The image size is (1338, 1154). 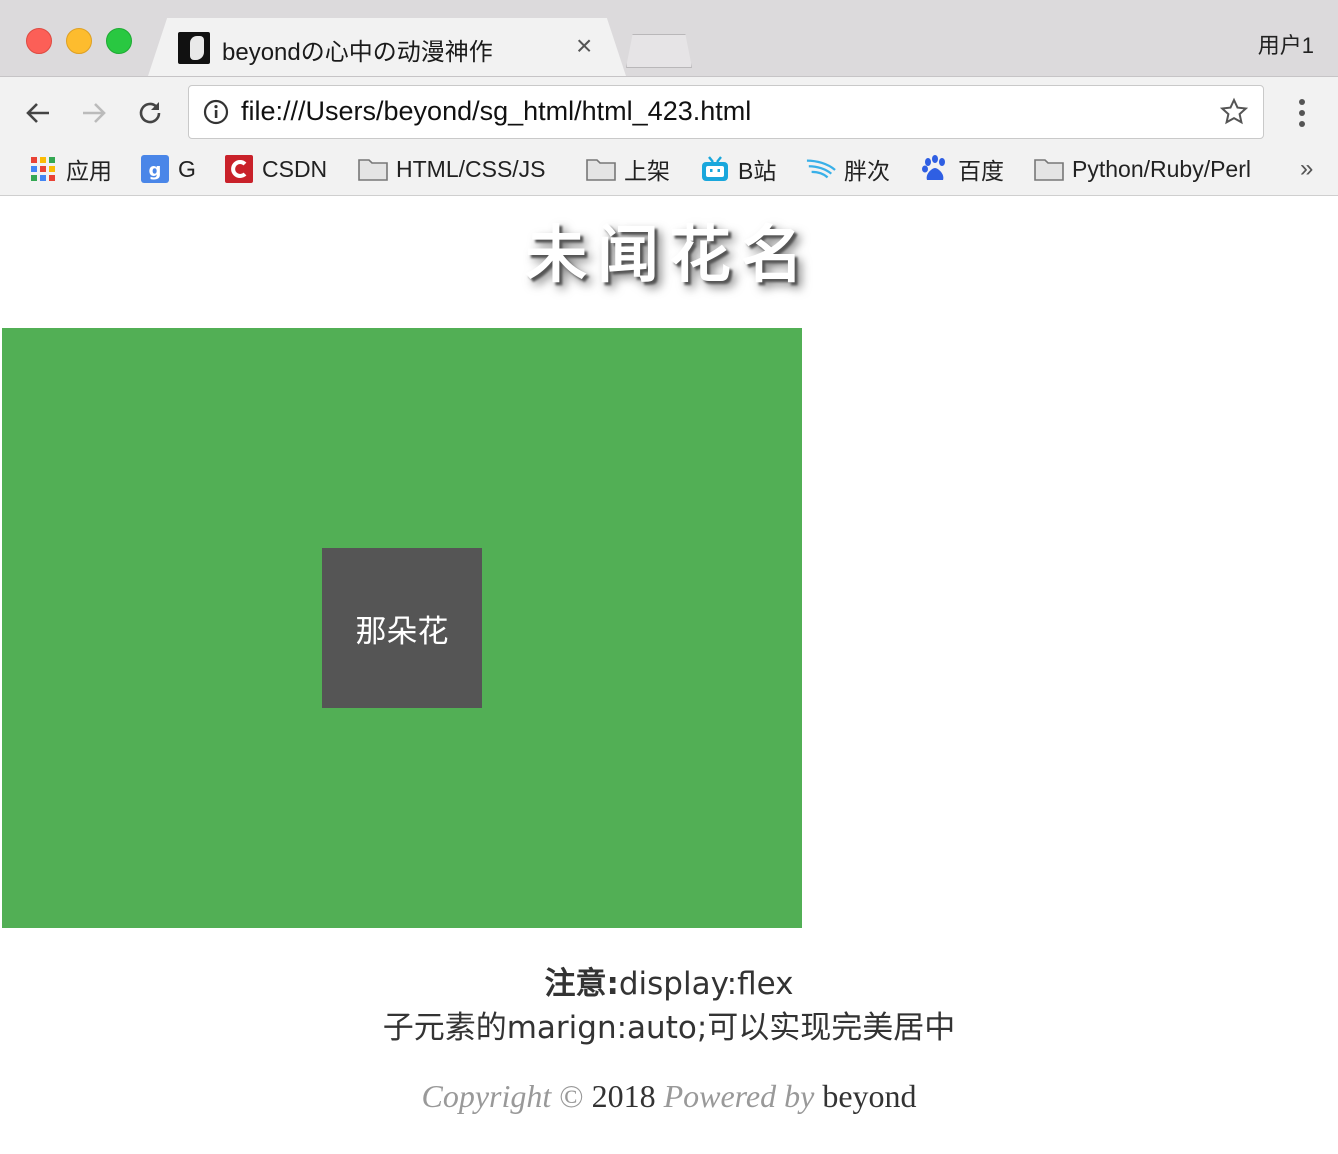 I want to click on bookmark-bilibili: B站, so click(x=738, y=169).